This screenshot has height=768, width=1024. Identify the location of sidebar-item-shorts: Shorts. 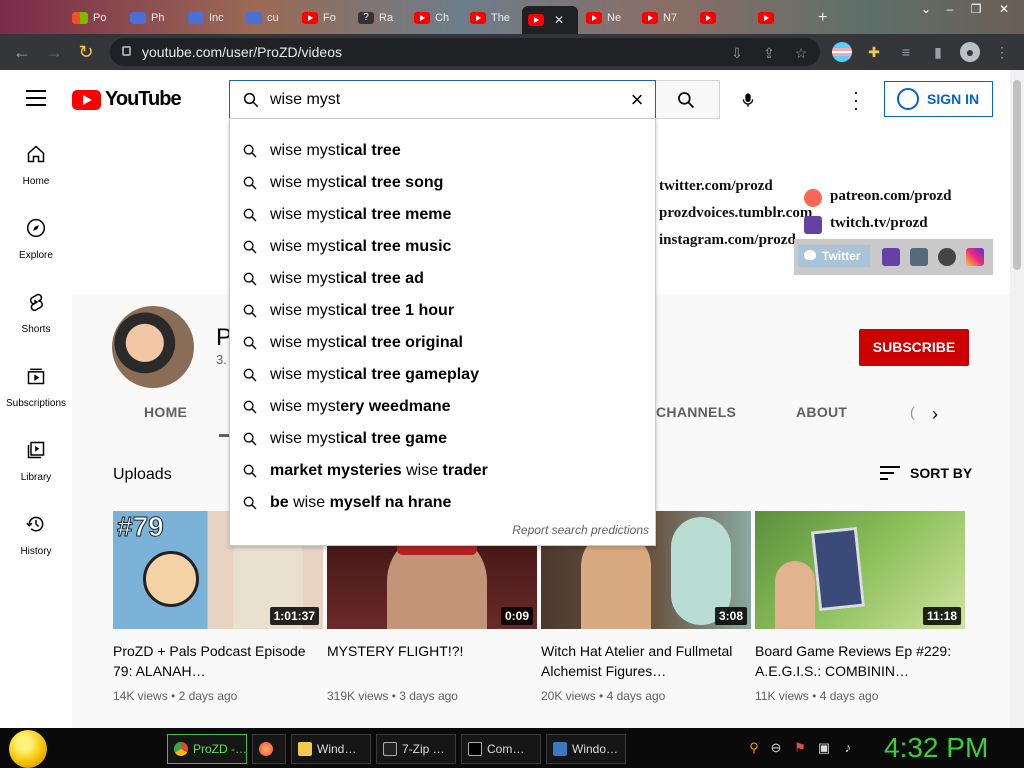
(36, 311).